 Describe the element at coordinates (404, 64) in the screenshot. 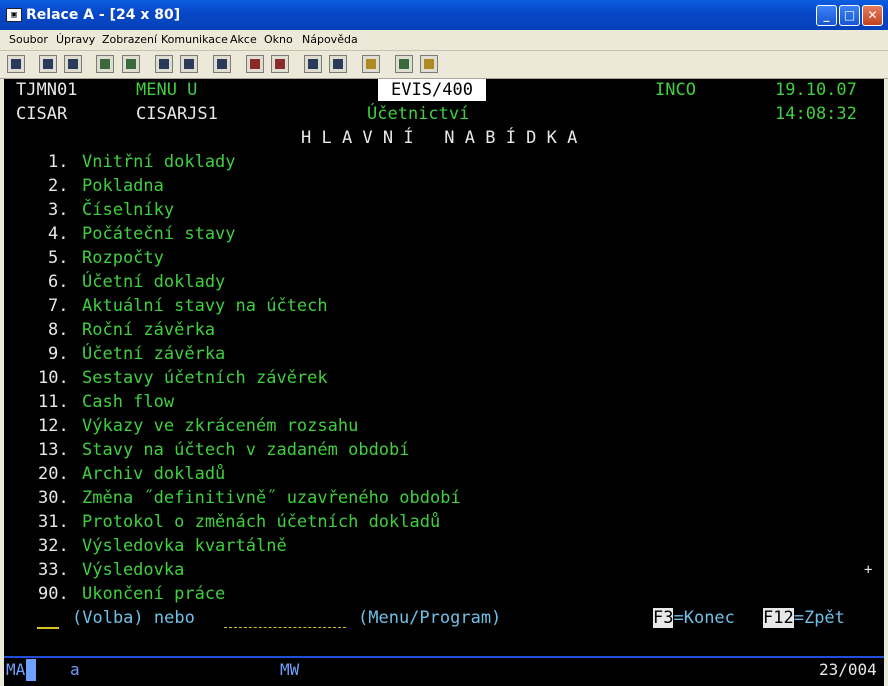

I see `globe-icon` at that location.